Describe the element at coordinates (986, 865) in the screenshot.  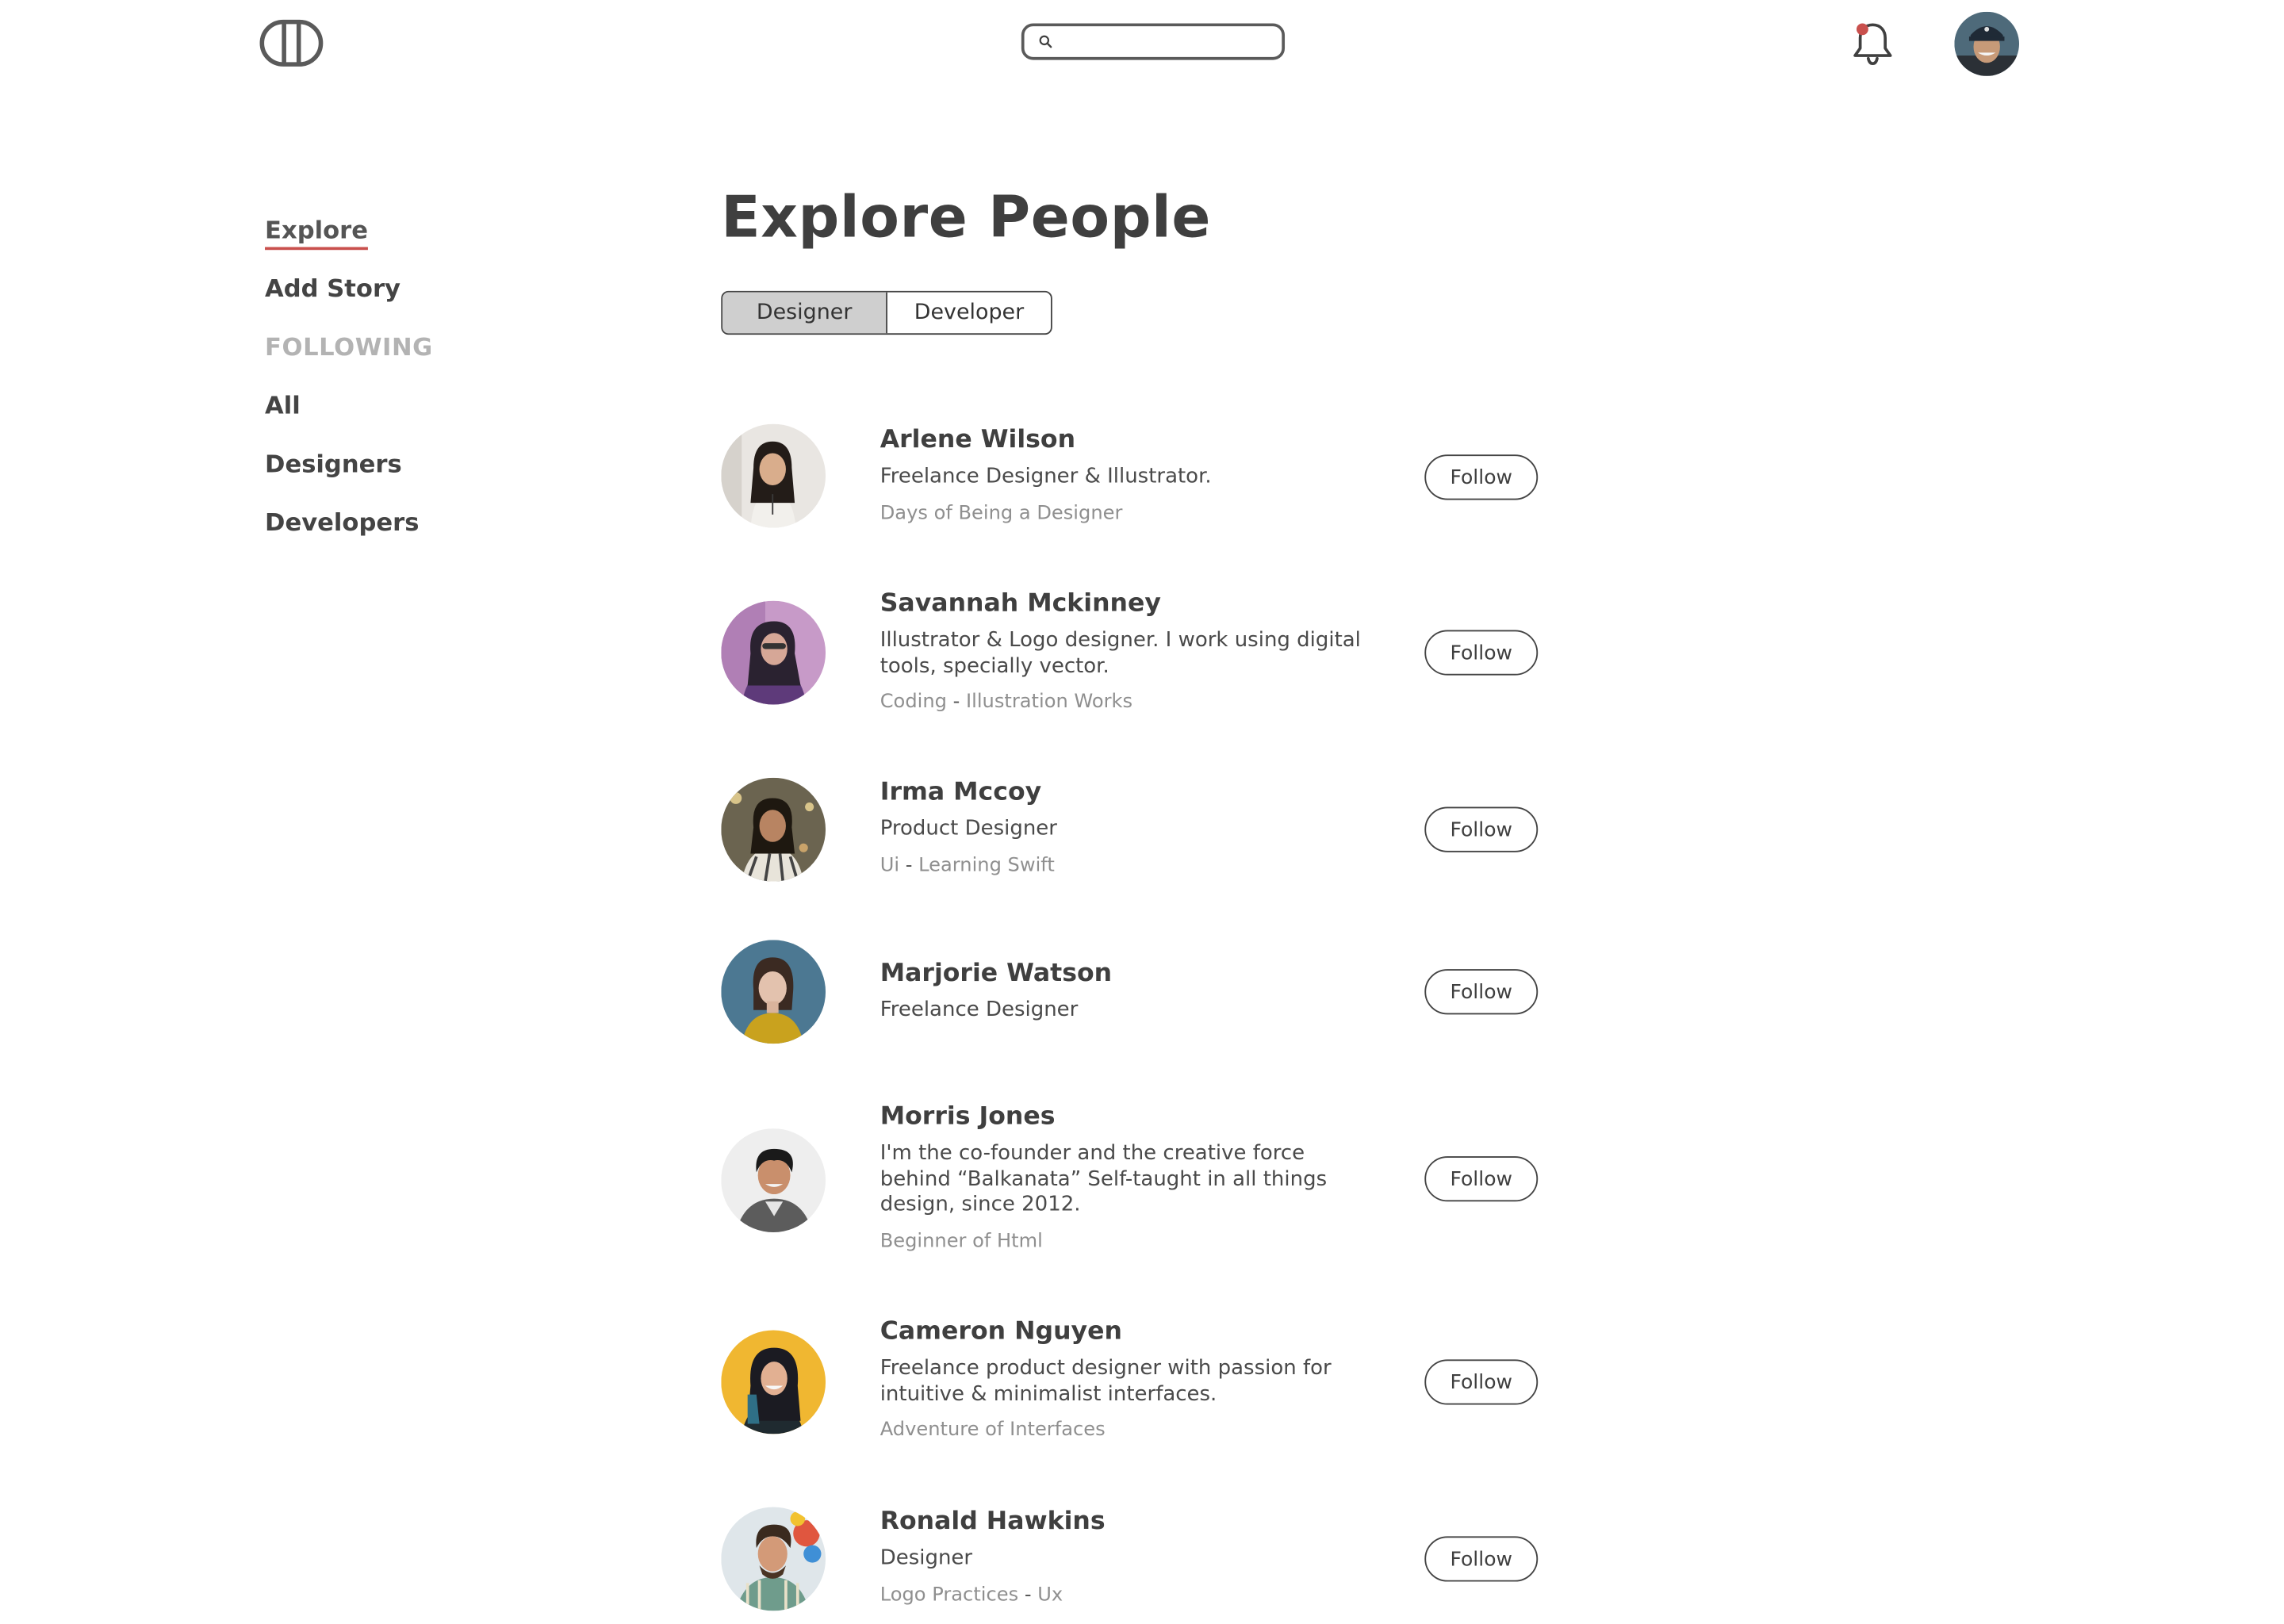
I see `tag-link: Learning Swift` at that location.